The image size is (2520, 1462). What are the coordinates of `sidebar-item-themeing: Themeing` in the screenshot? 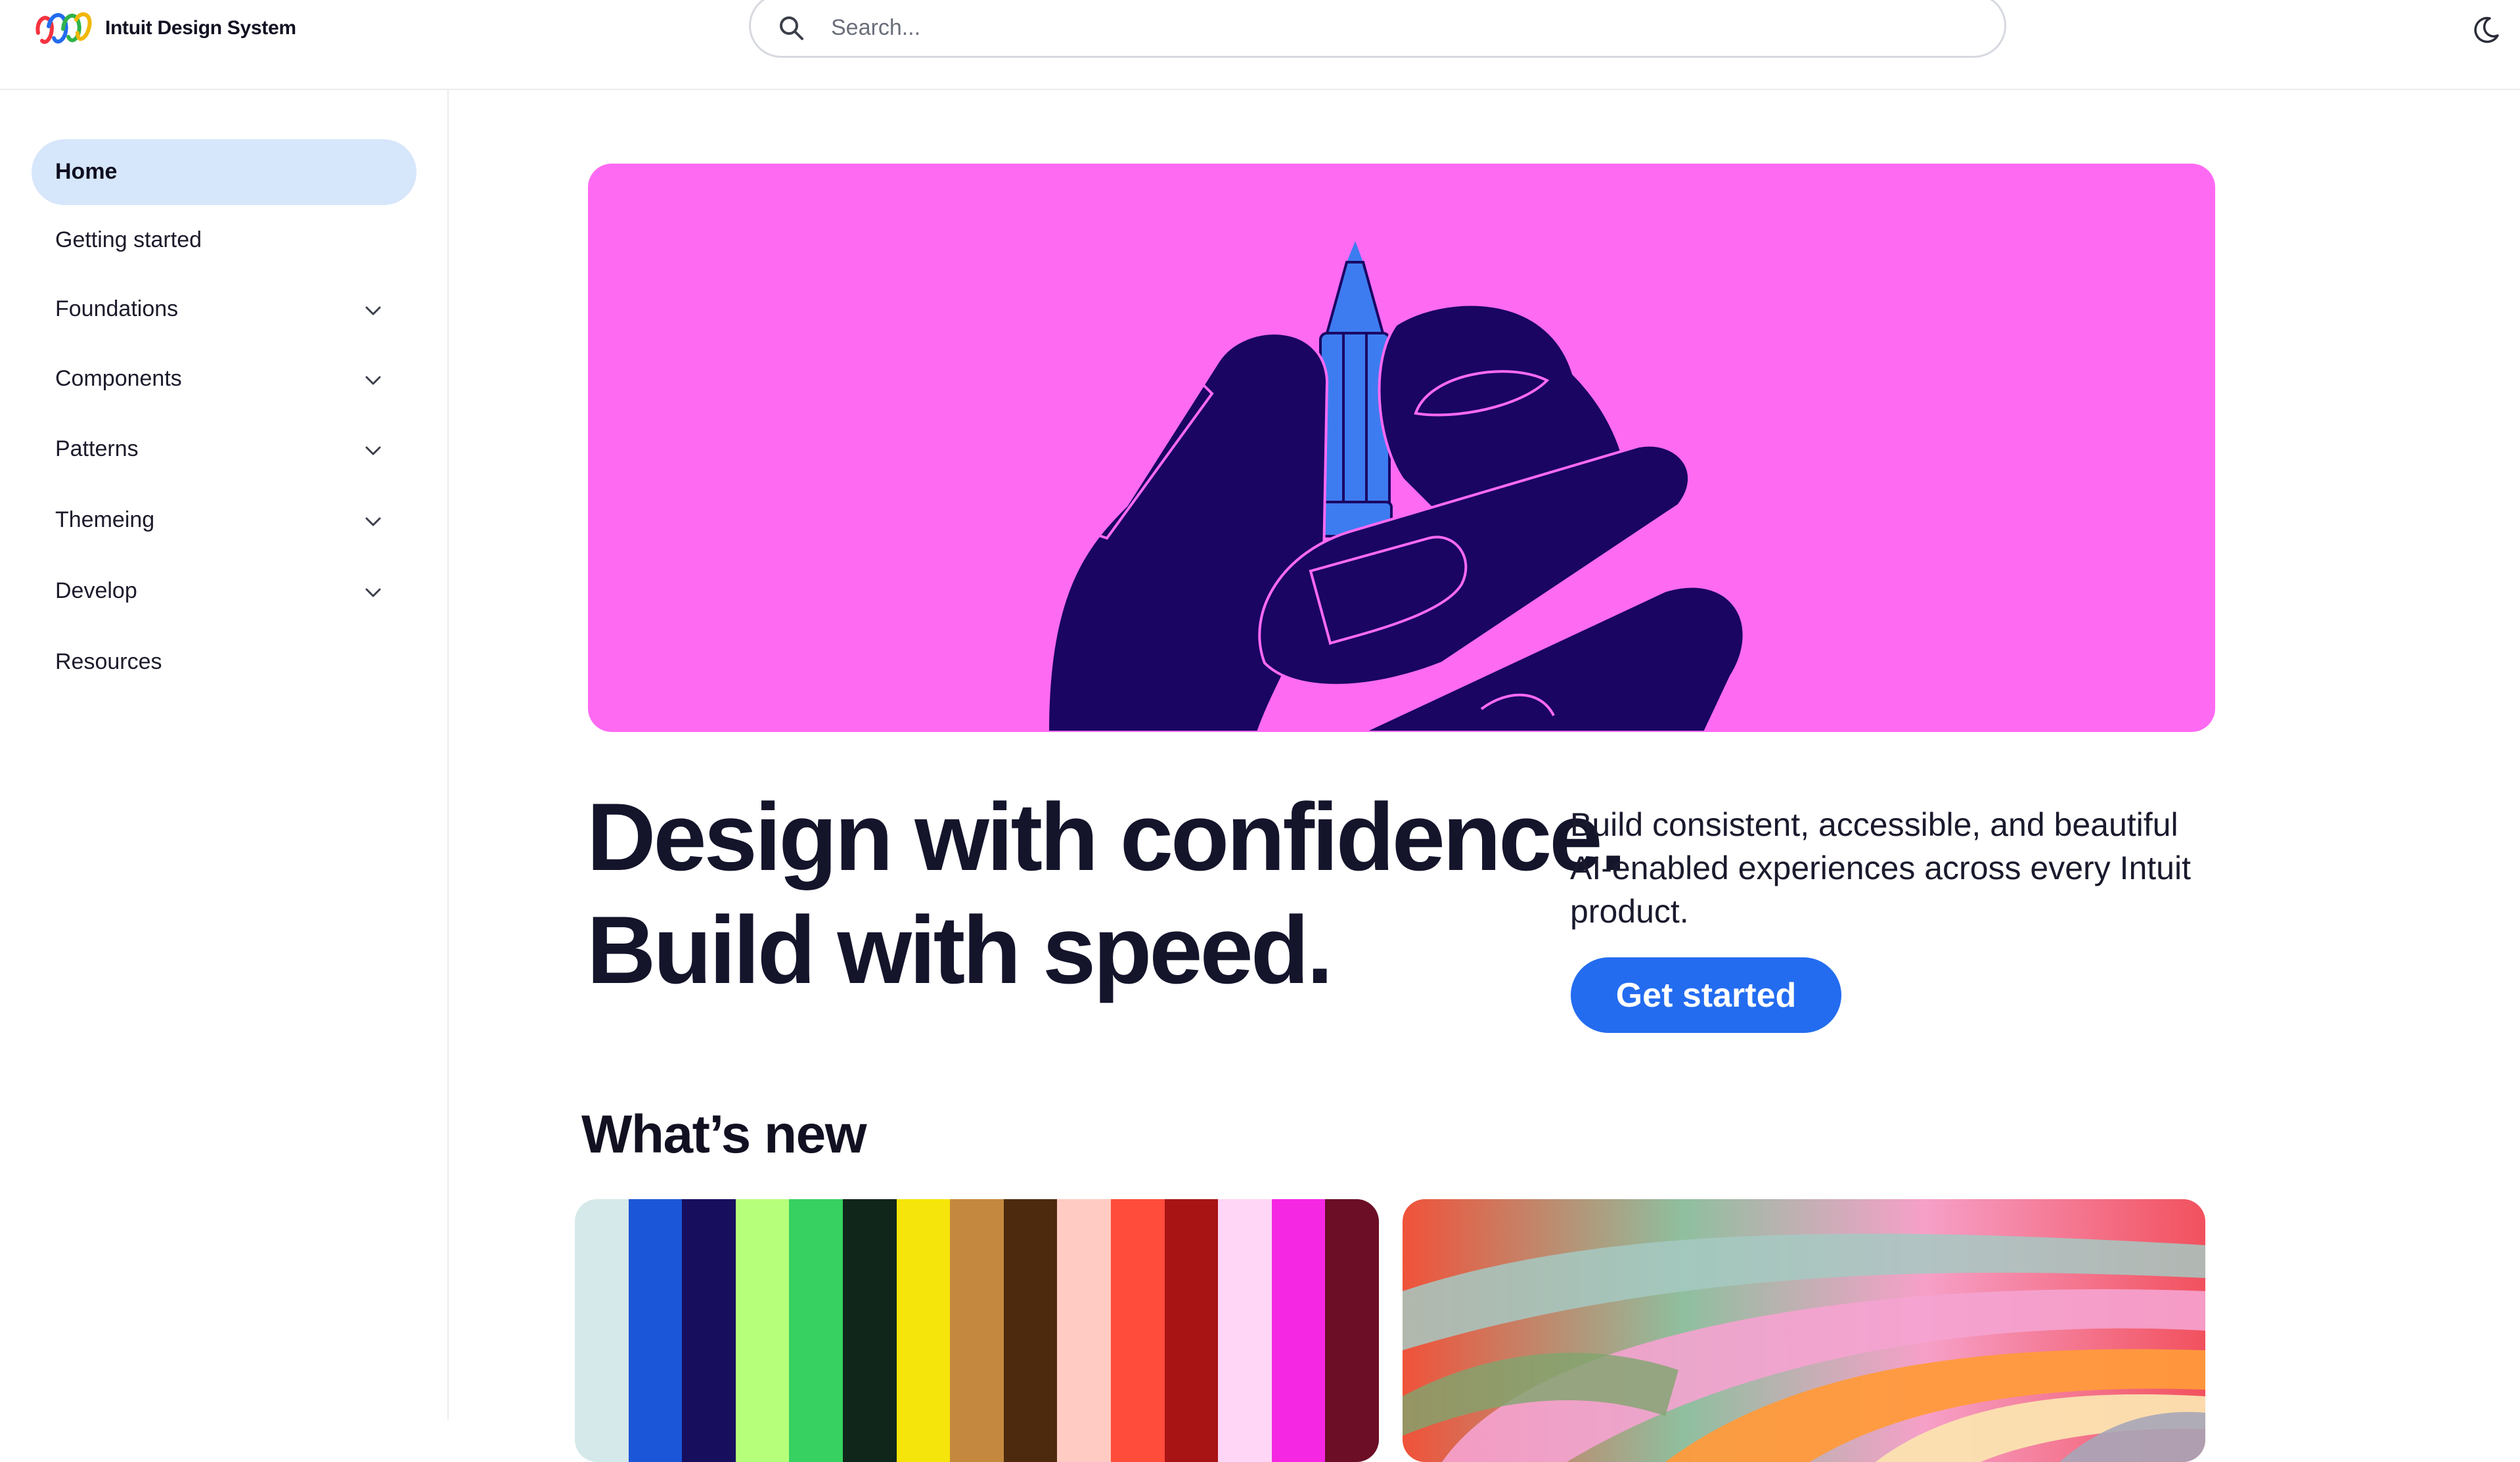 It's located at (224, 520).